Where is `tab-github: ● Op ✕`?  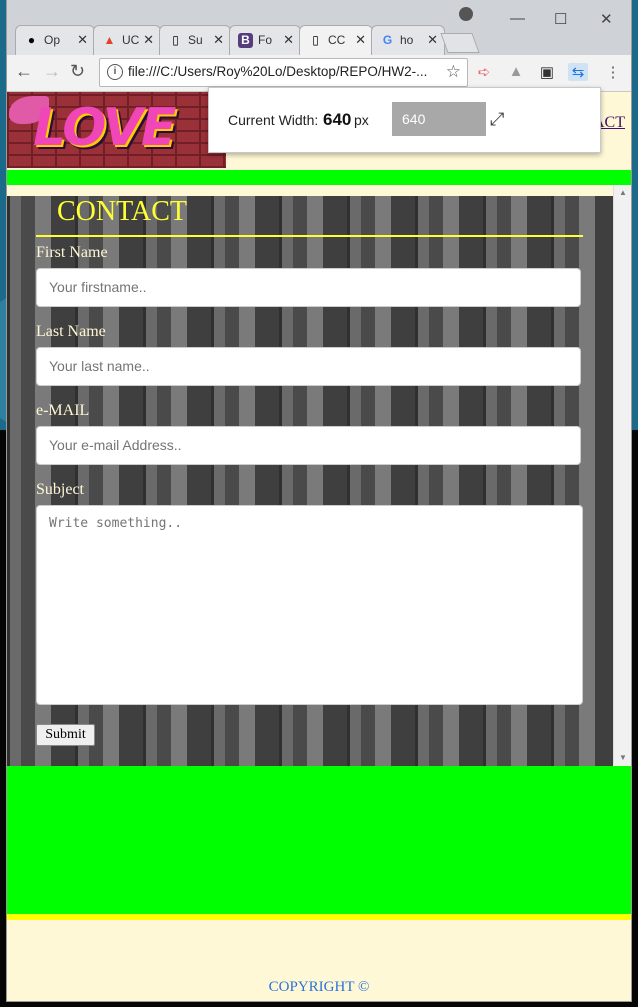 tab-github: ● Op ✕ is located at coordinates (55, 40).